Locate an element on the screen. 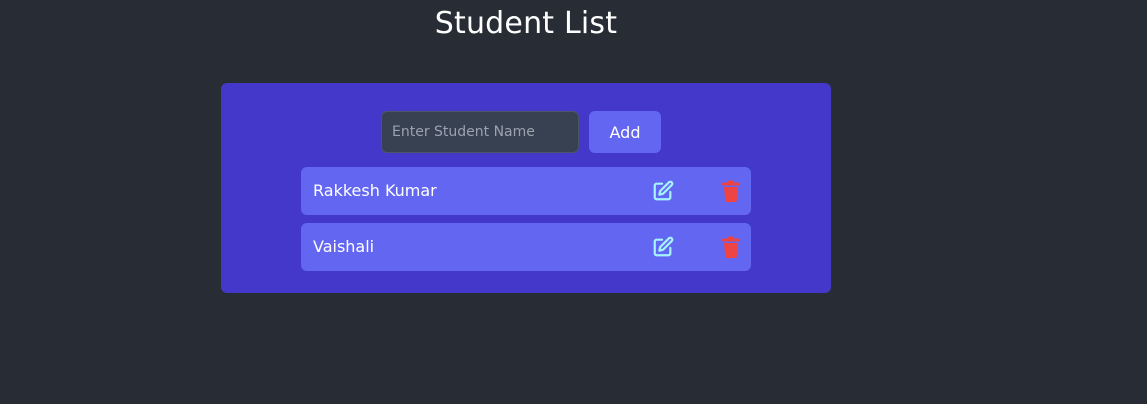  student-name-input is located at coordinates (480, 132).